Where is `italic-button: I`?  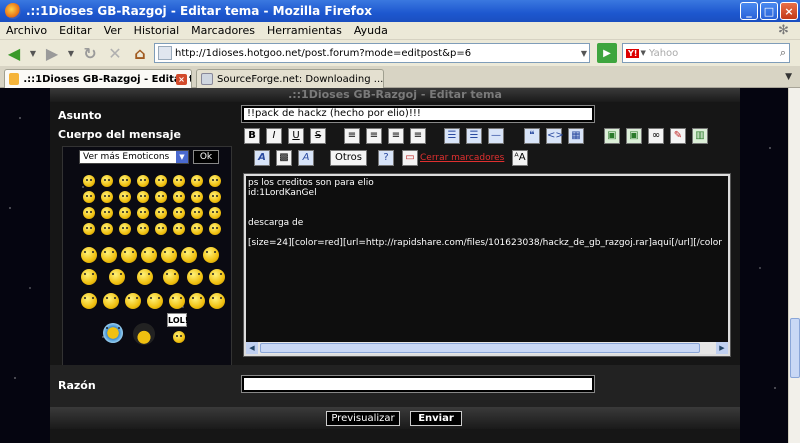 italic-button: I is located at coordinates (274, 136).